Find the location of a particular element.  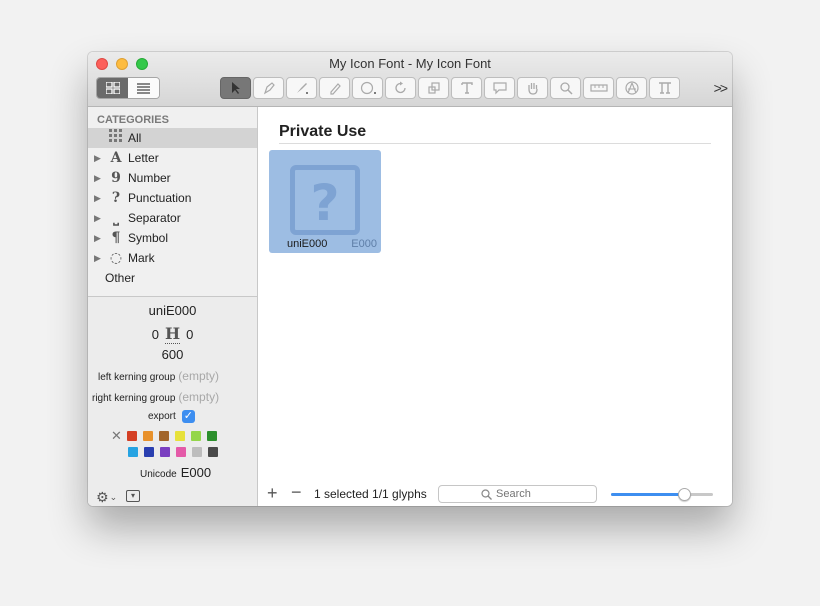

bottom-bar: + − 1 selected 1/1 glyphs is located at coordinates (495, 493).